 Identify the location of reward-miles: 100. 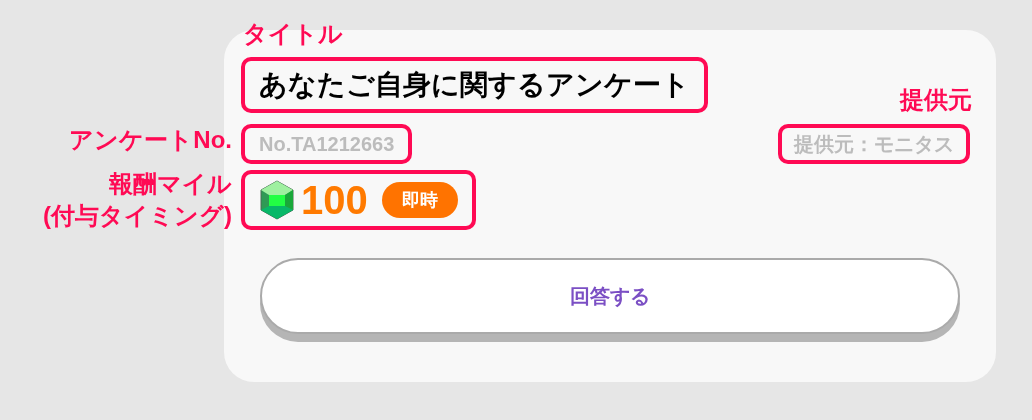
(334, 200).